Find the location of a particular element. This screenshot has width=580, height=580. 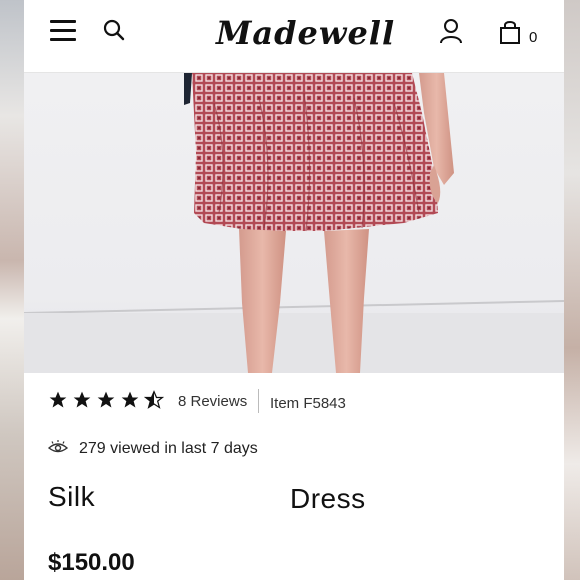

search-icon is located at coordinates (114, 30).